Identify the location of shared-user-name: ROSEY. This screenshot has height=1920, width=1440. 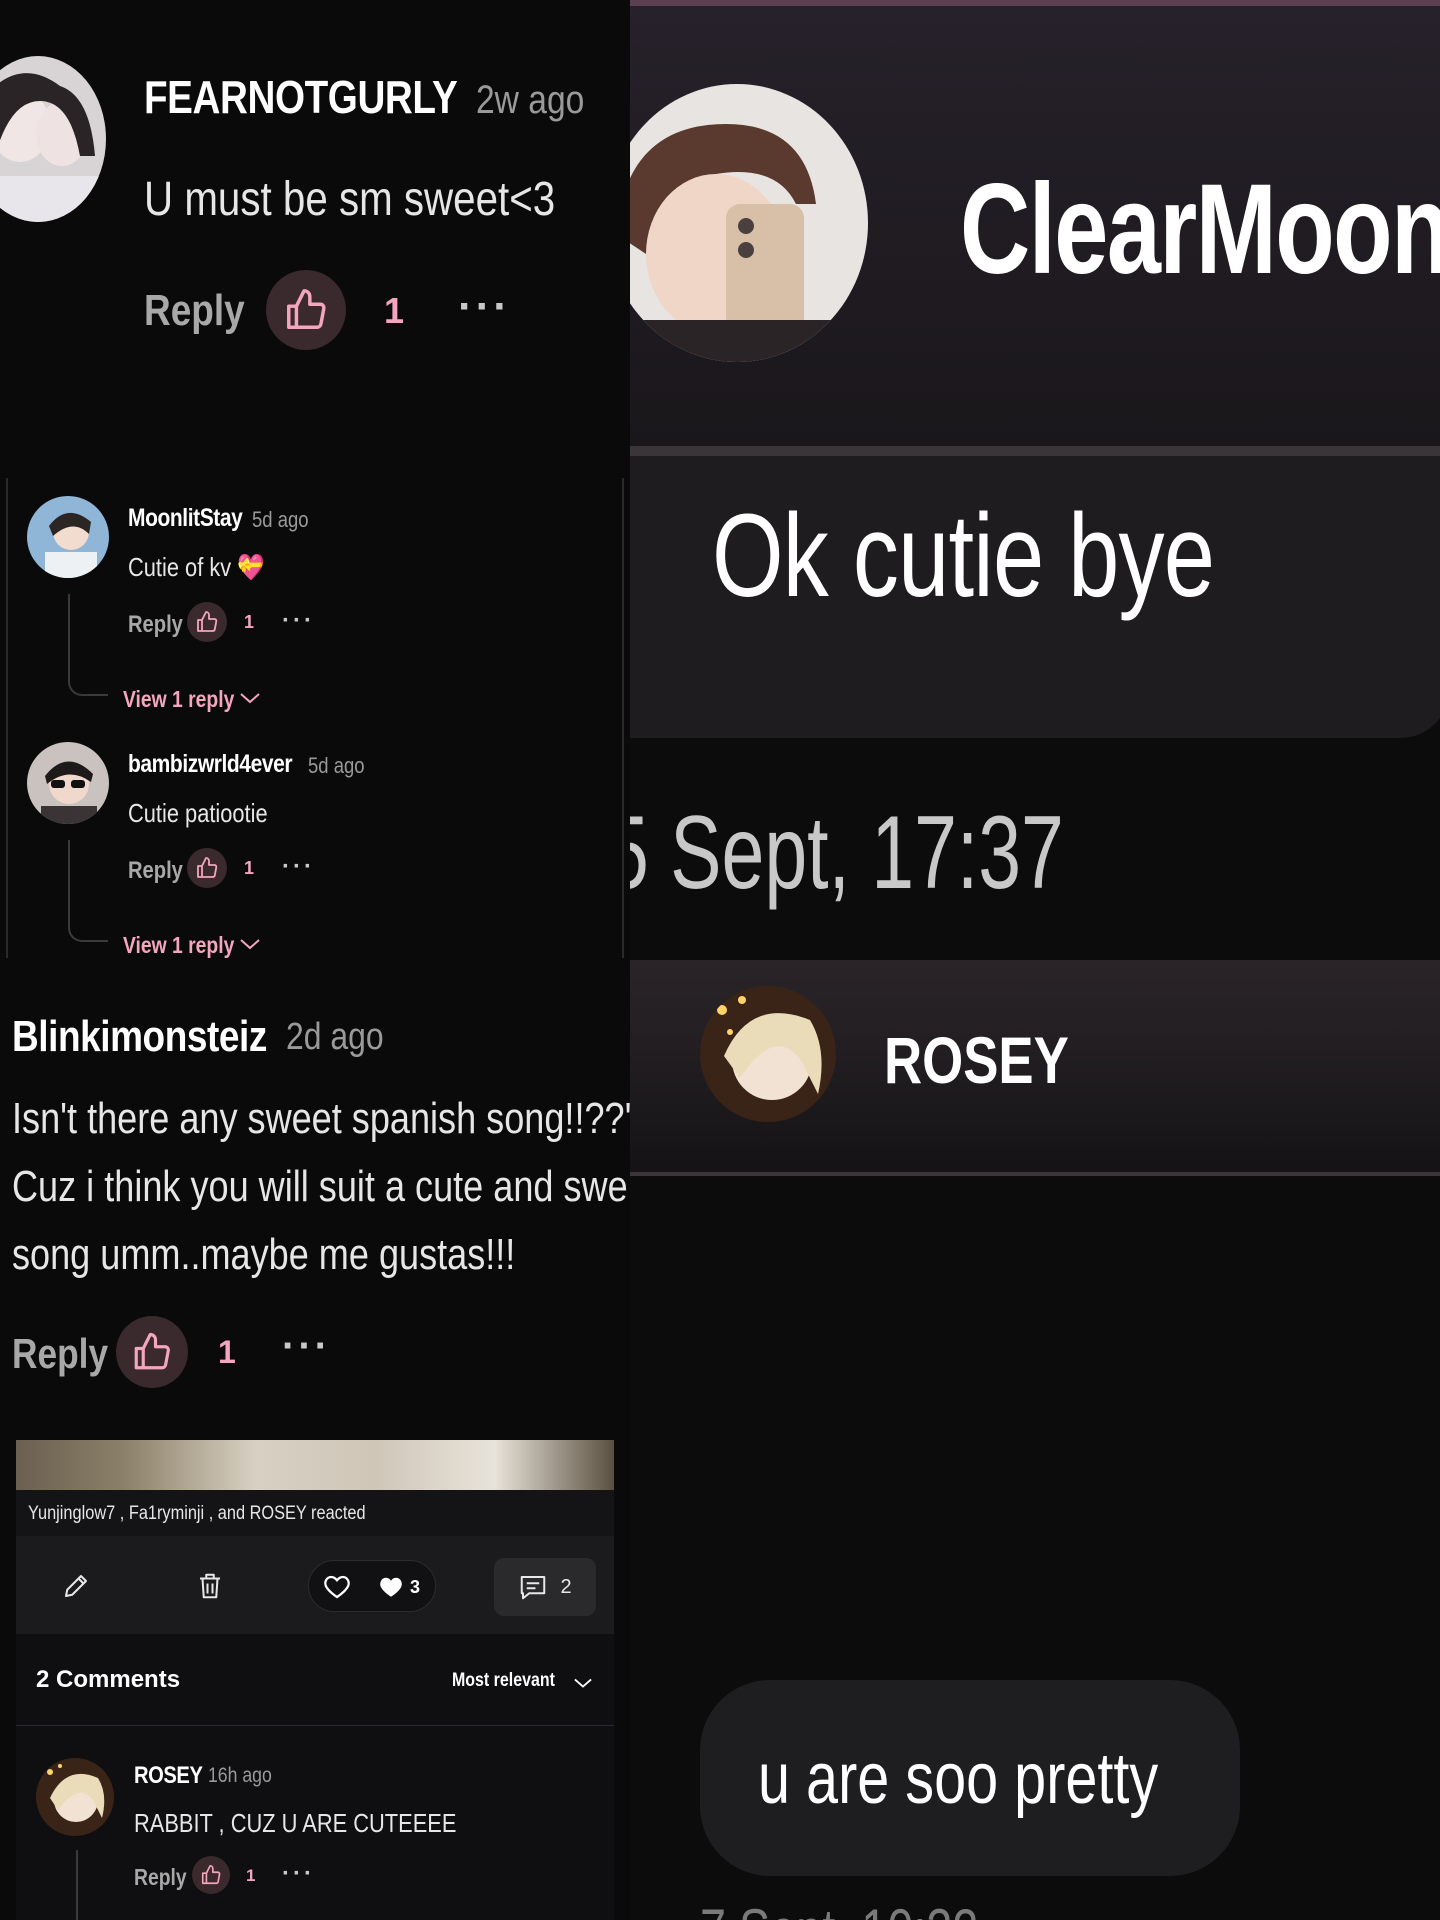
(976, 1060).